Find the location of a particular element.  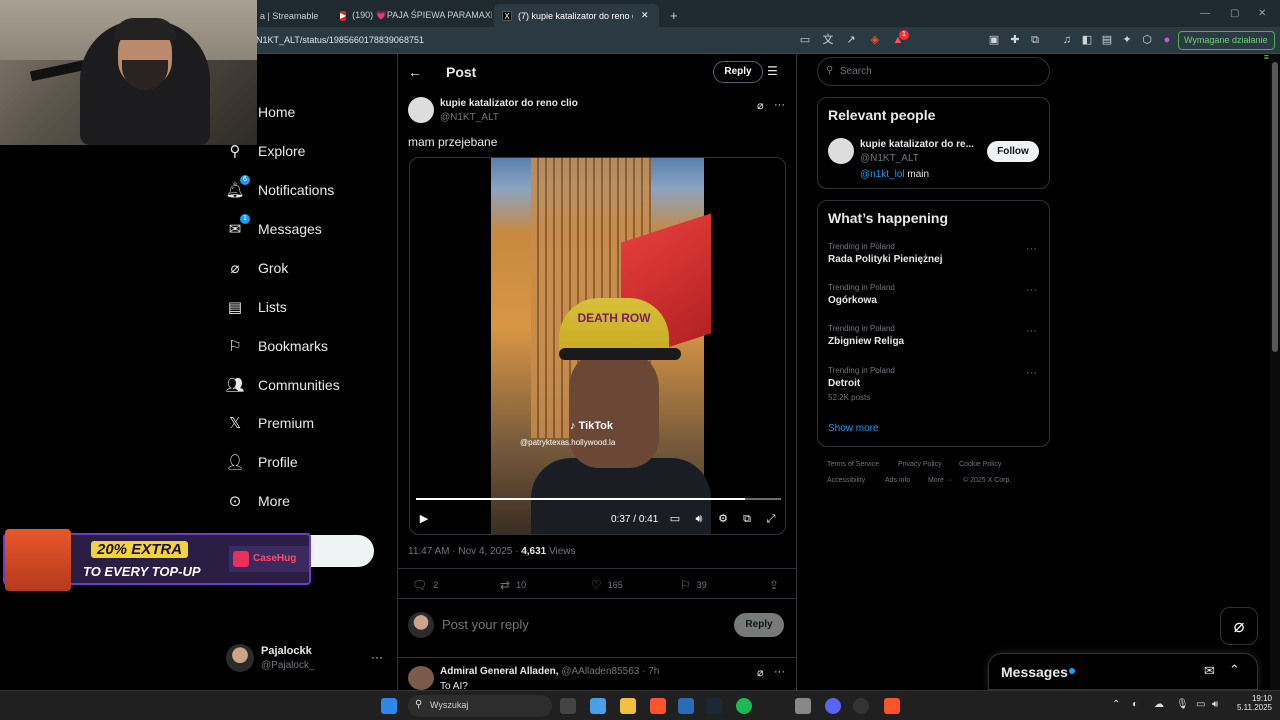

like-action: ♡ 165 is located at coordinates (607, 585).